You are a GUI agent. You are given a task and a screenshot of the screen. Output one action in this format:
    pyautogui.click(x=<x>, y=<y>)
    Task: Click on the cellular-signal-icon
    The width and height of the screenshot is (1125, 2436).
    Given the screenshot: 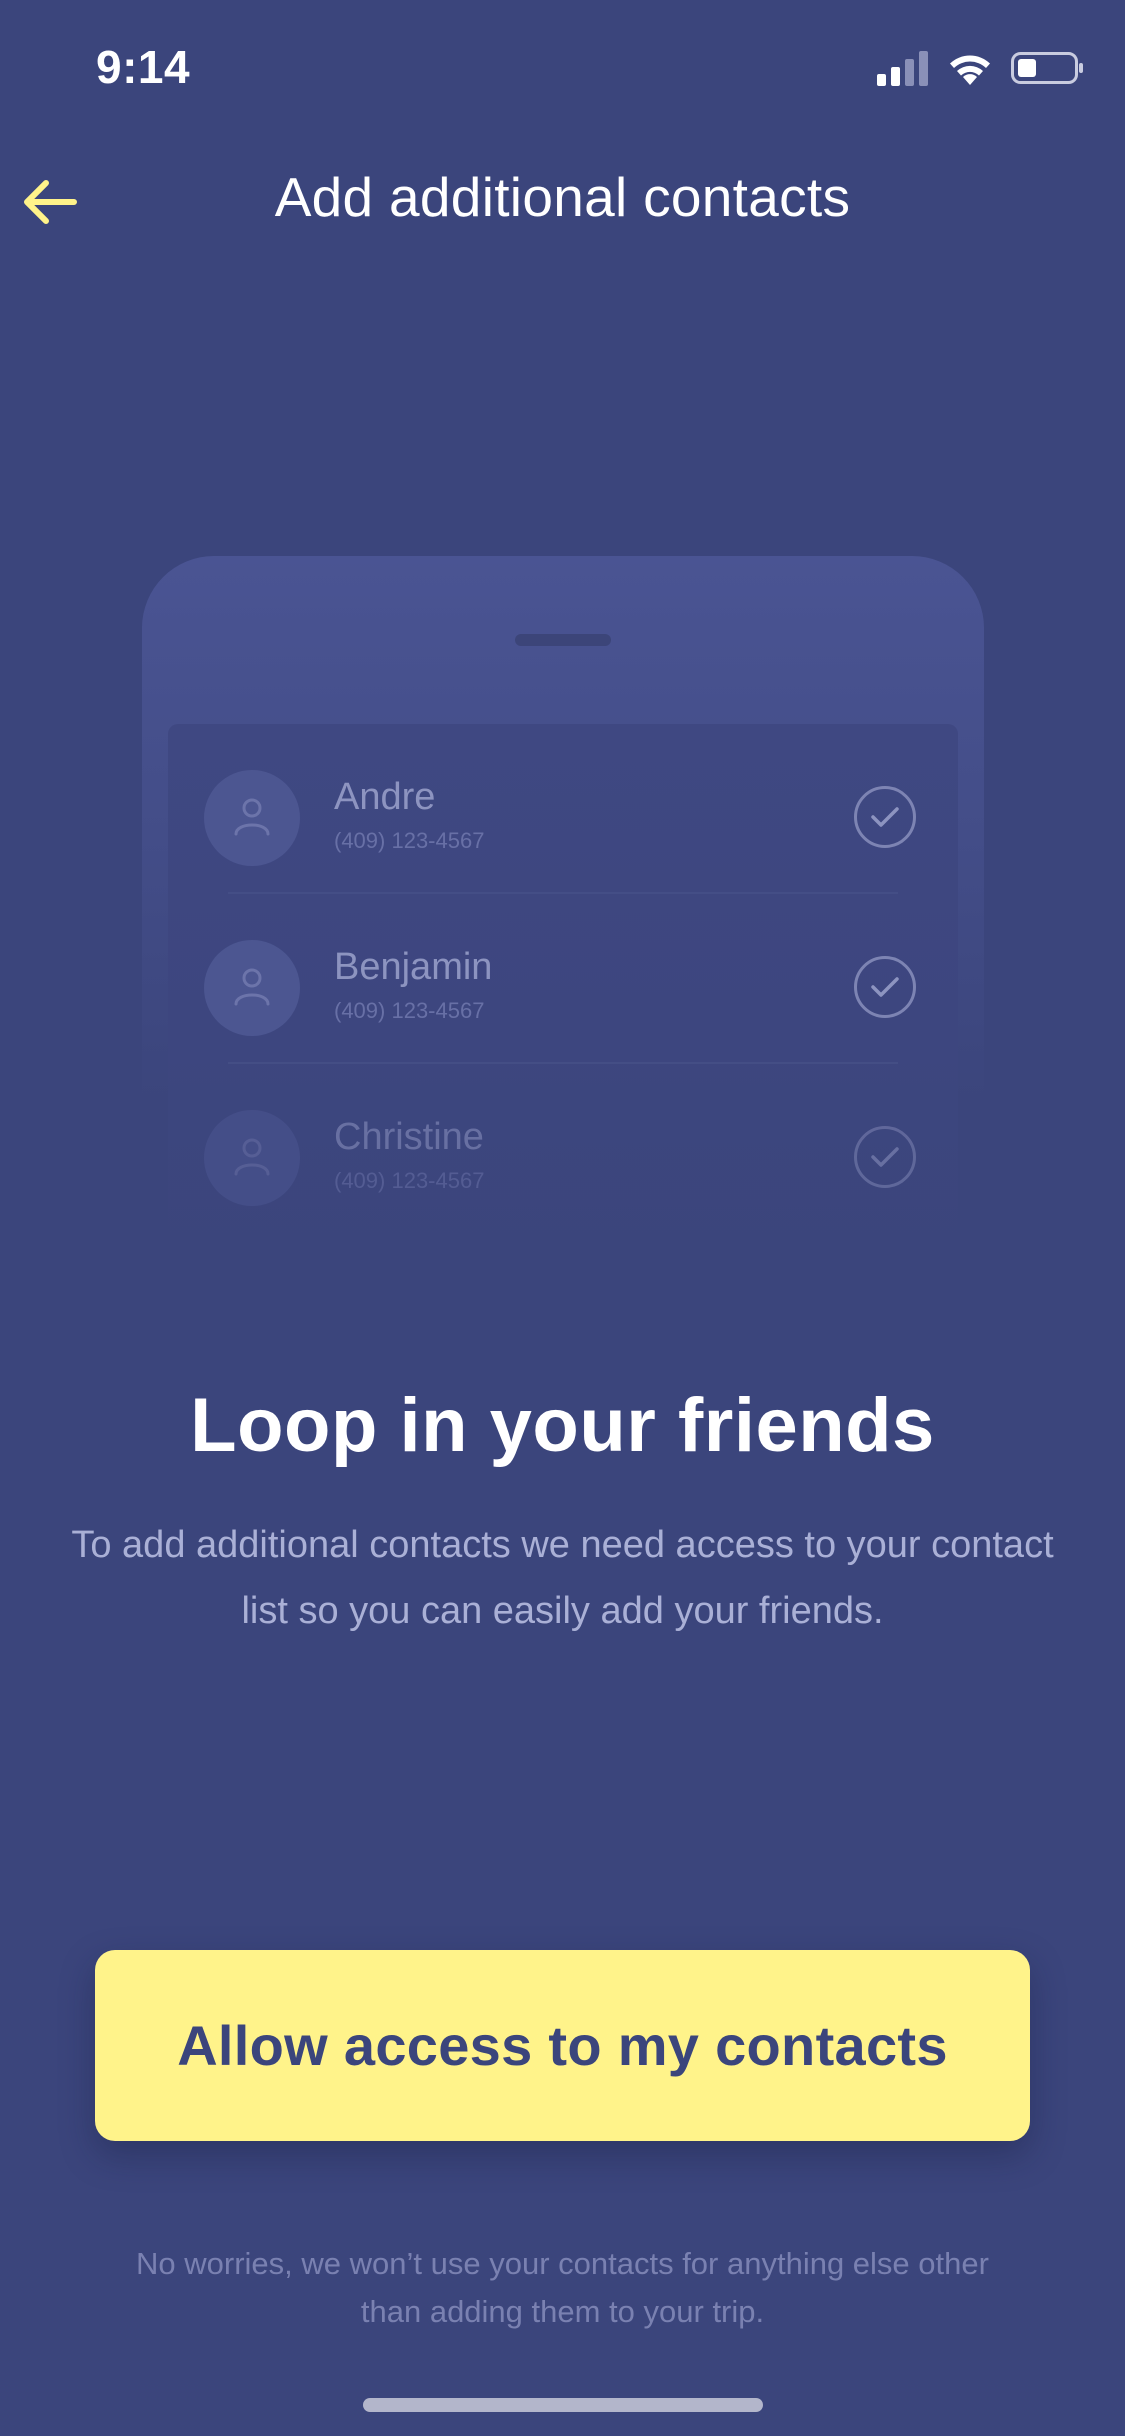 What is the action you would take?
    pyautogui.click(x=903, y=70)
    